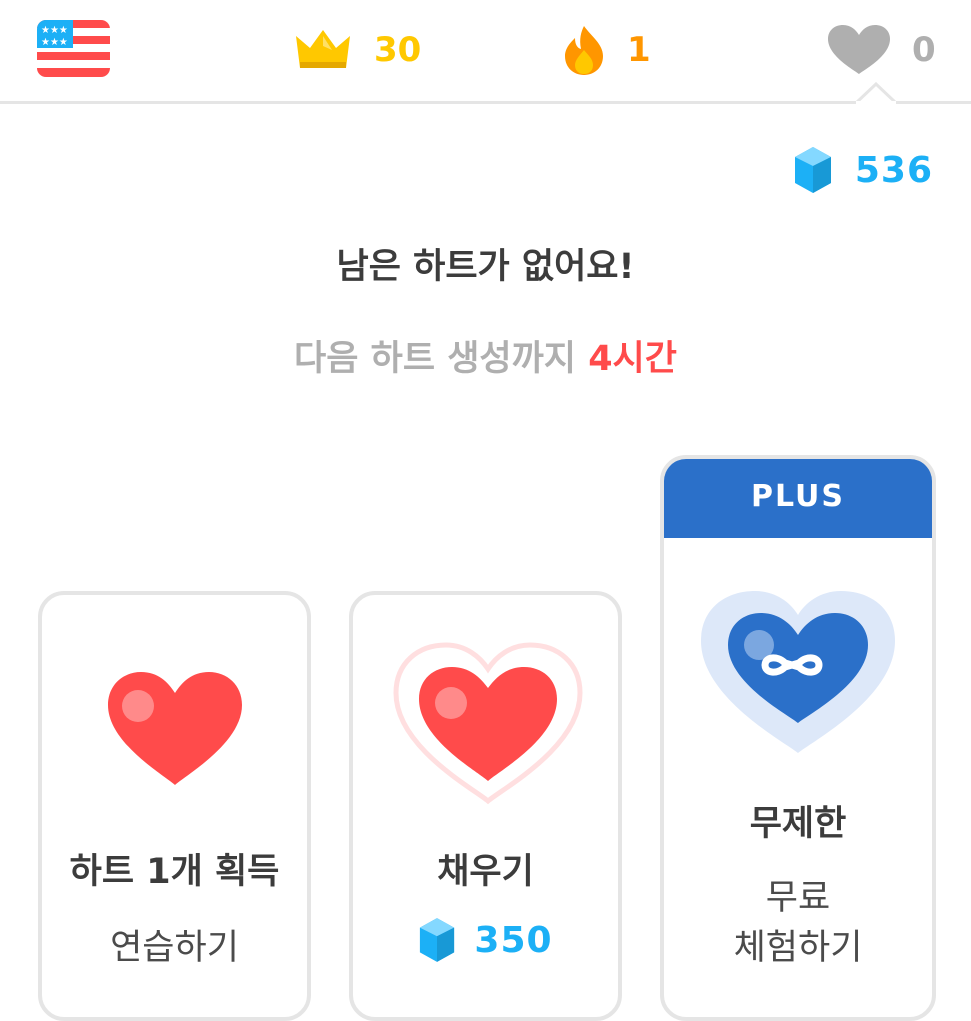  What do you see at coordinates (398, 50) in the screenshot?
I see `crown-count: 30` at bounding box center [398, 50].